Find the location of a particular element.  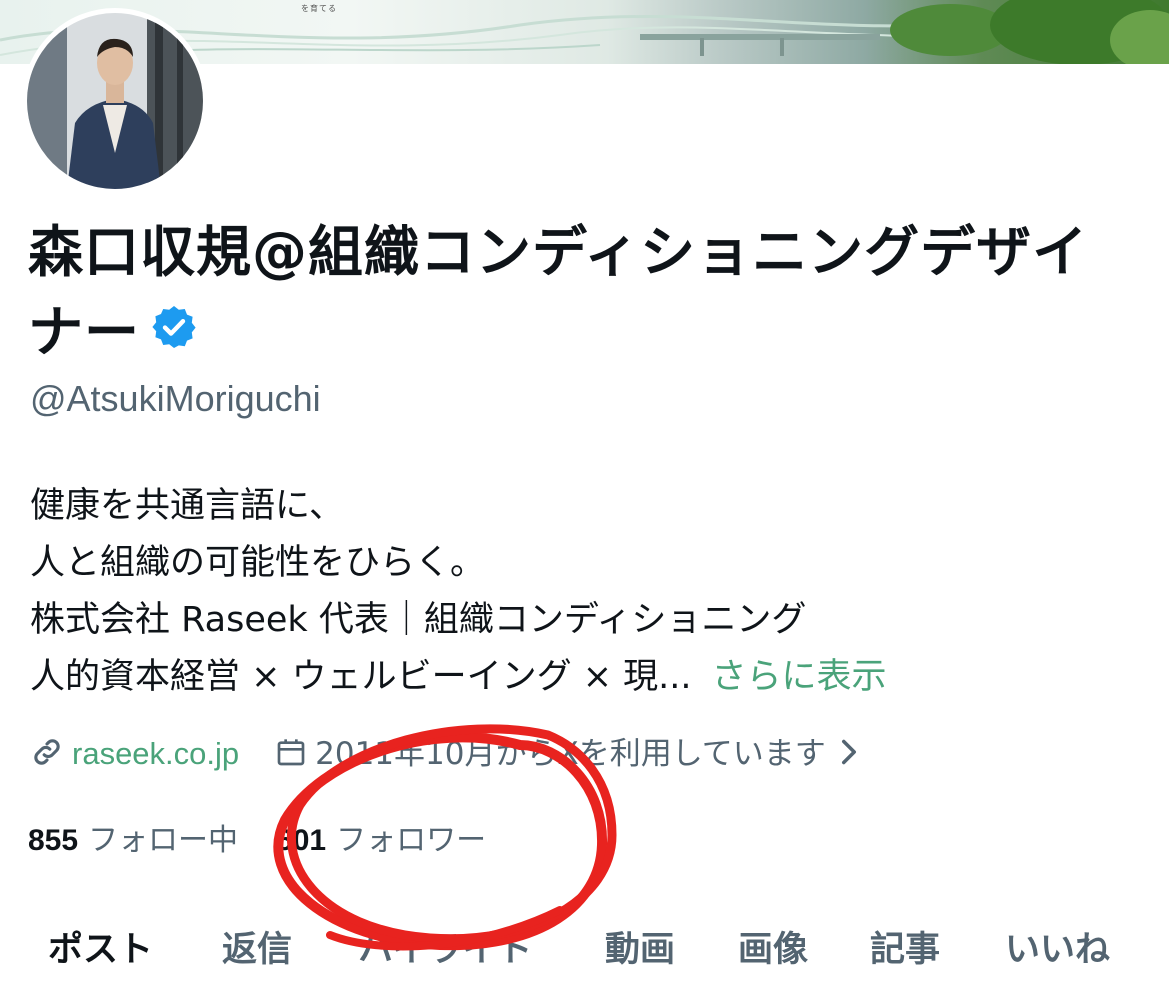

followers-label: フォロワー is located at coordinates (411, 840).